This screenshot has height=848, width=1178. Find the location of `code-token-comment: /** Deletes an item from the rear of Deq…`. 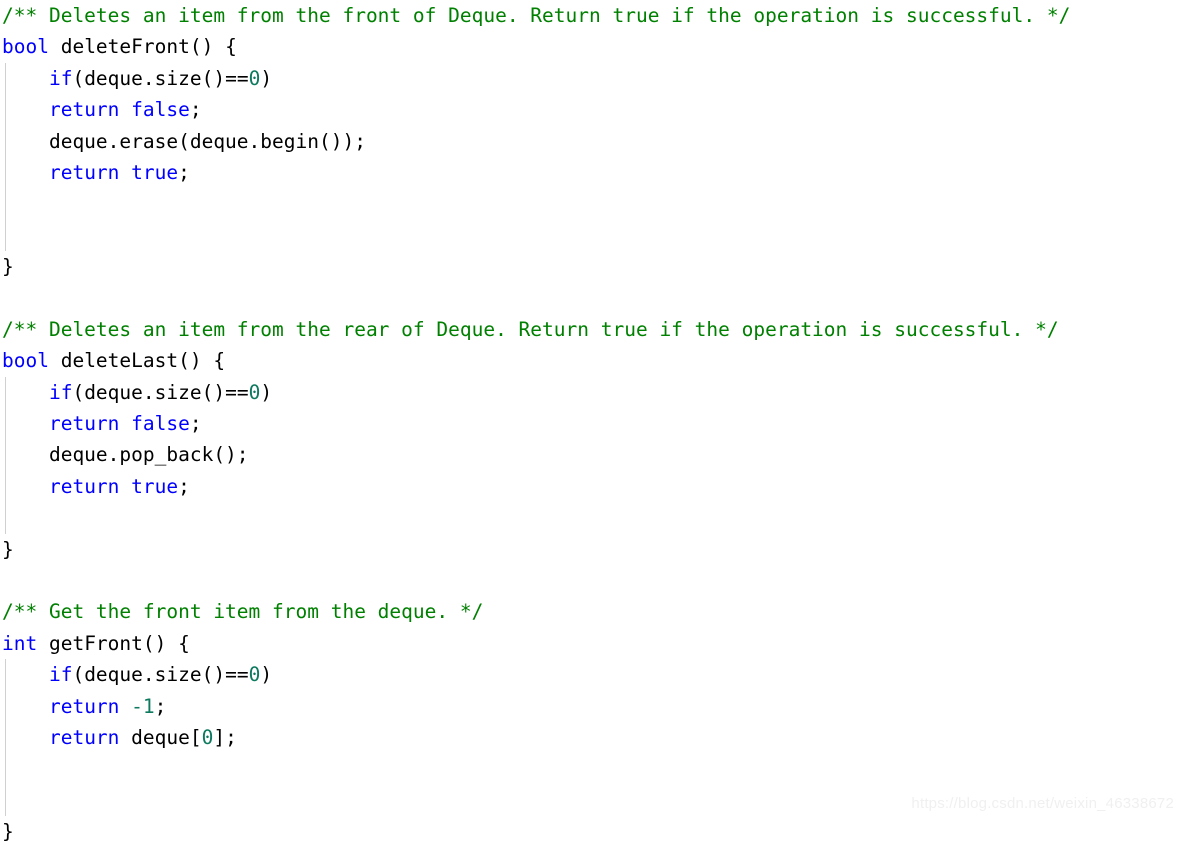

code-token-comment: /** Deletes an item from the rear of Deq… is located at coordinates (530, 329).